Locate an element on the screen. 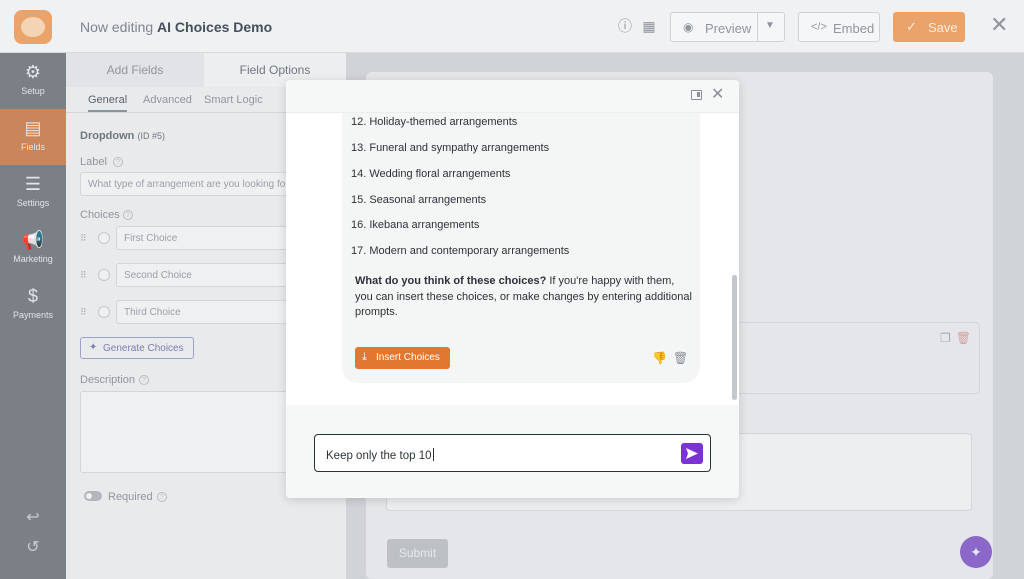  submit-button: Submit is located at coordinates (417, 553).